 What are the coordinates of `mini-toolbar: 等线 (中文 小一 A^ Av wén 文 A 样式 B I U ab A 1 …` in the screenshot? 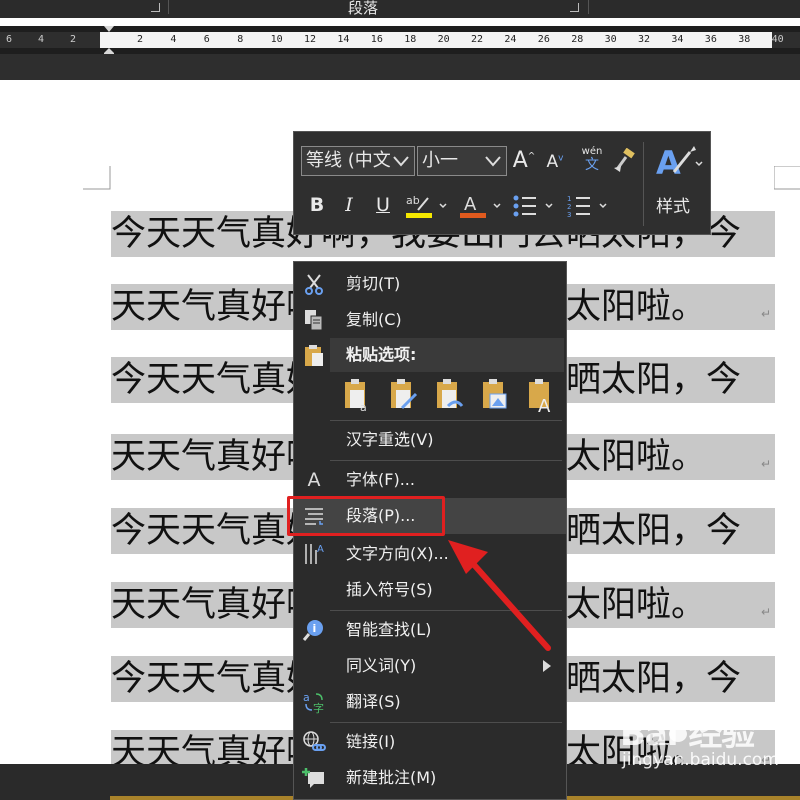 It's located at (502, 183).